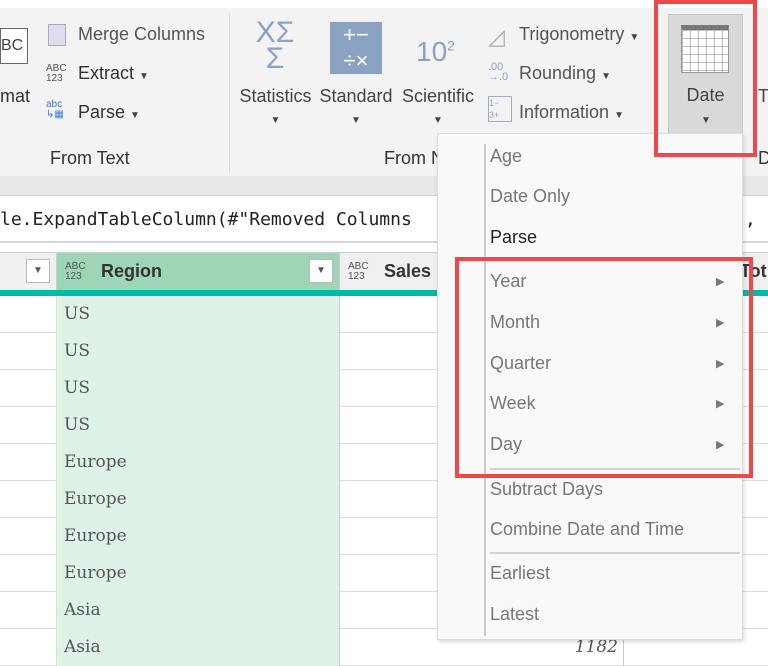 The height and width of the screenshot is (666, 768). Describe the element at coordinates (513, 237) in the screenshot. I see `menu-item-parse: Parse` at that location.